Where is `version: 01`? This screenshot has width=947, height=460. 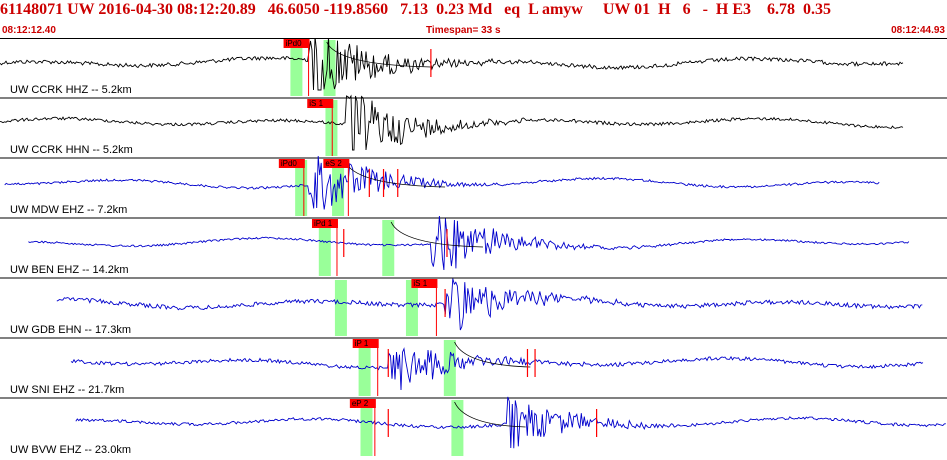
version: 01 is located at coordinates (642, 9).